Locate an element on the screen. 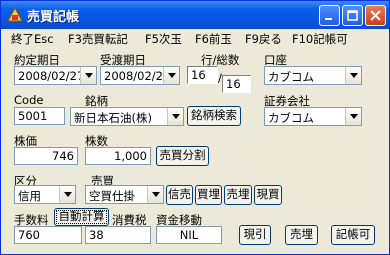 The image size is (390, 255). account-value: カブコム is located at coordinates (291, 77).